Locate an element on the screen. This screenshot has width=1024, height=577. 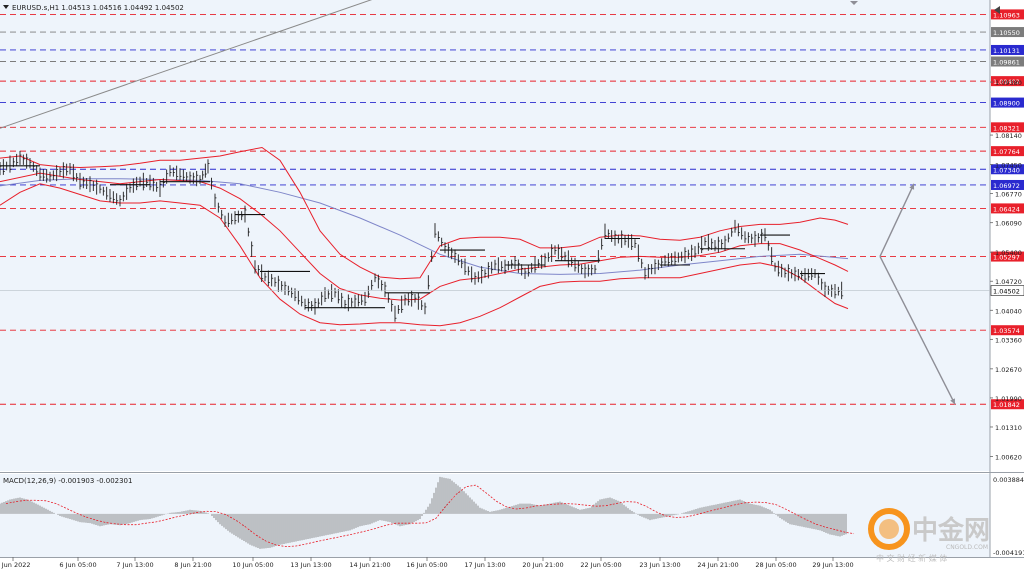
cngold-logo-icon: 中金网 CNGOLD.COM 中 文 财 经 新 媒 体 is located at coordinates (929, 535).